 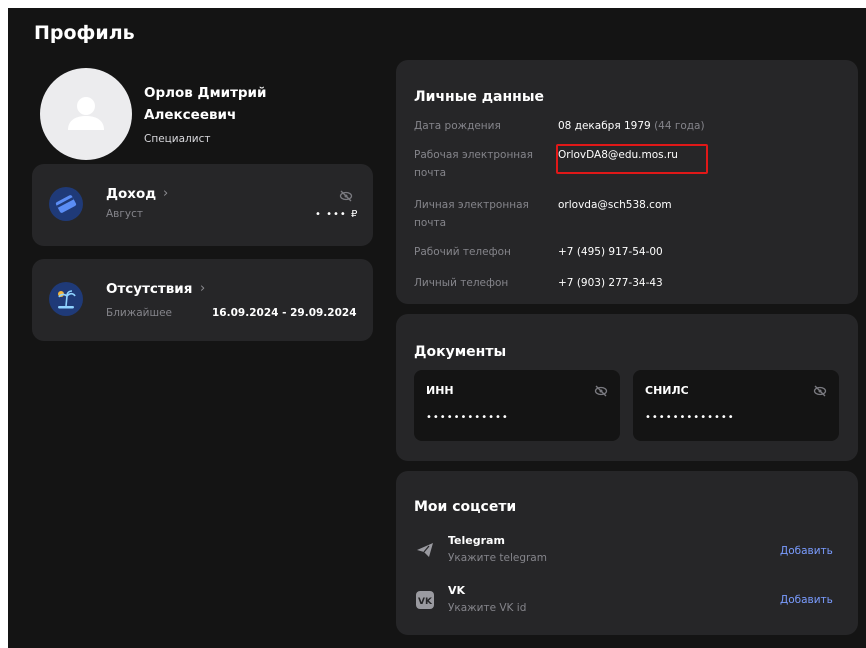 What do you see at coordinates (806, 600) in the screenshot?
I see `add-vk-link: Добавить` at bounding box center [806, 600].